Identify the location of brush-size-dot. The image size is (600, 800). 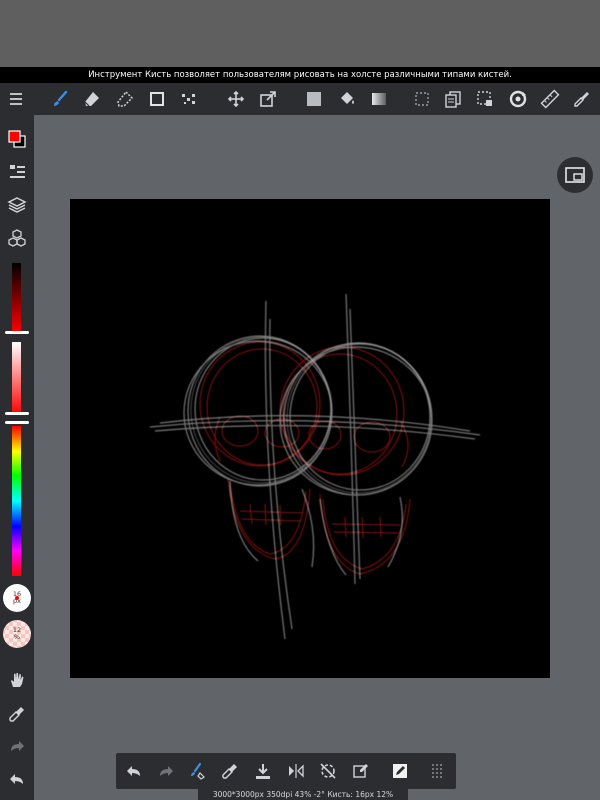
(17, 598).